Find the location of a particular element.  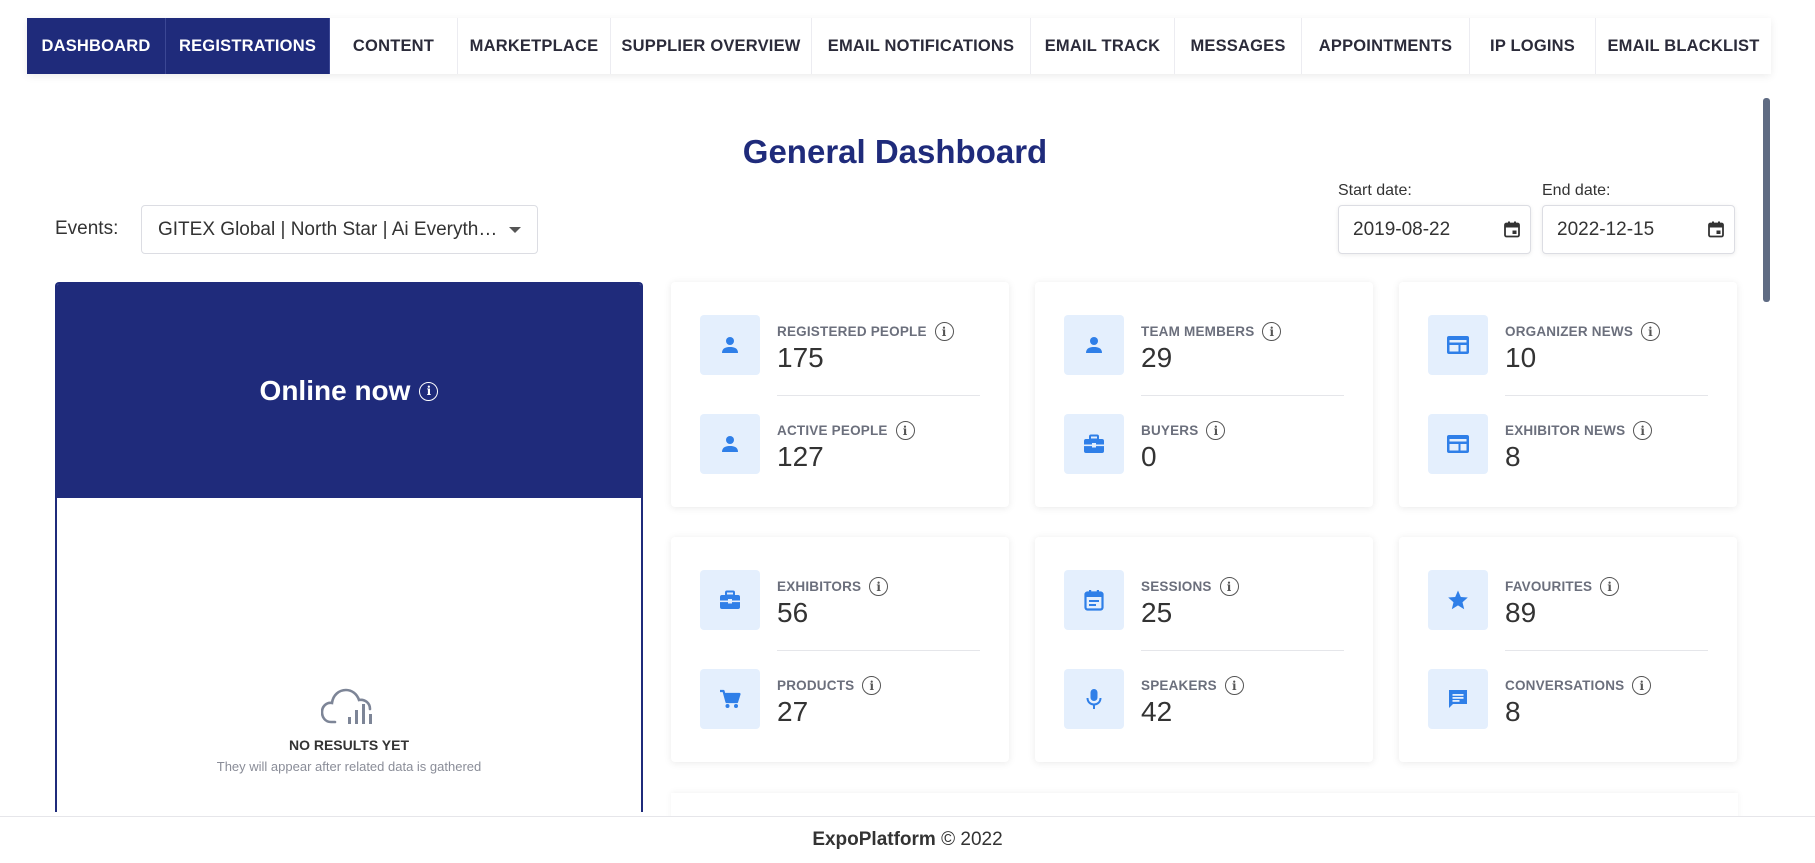

tab-ip-logins: IP LOGINS is located at coordinates (1533, 46).